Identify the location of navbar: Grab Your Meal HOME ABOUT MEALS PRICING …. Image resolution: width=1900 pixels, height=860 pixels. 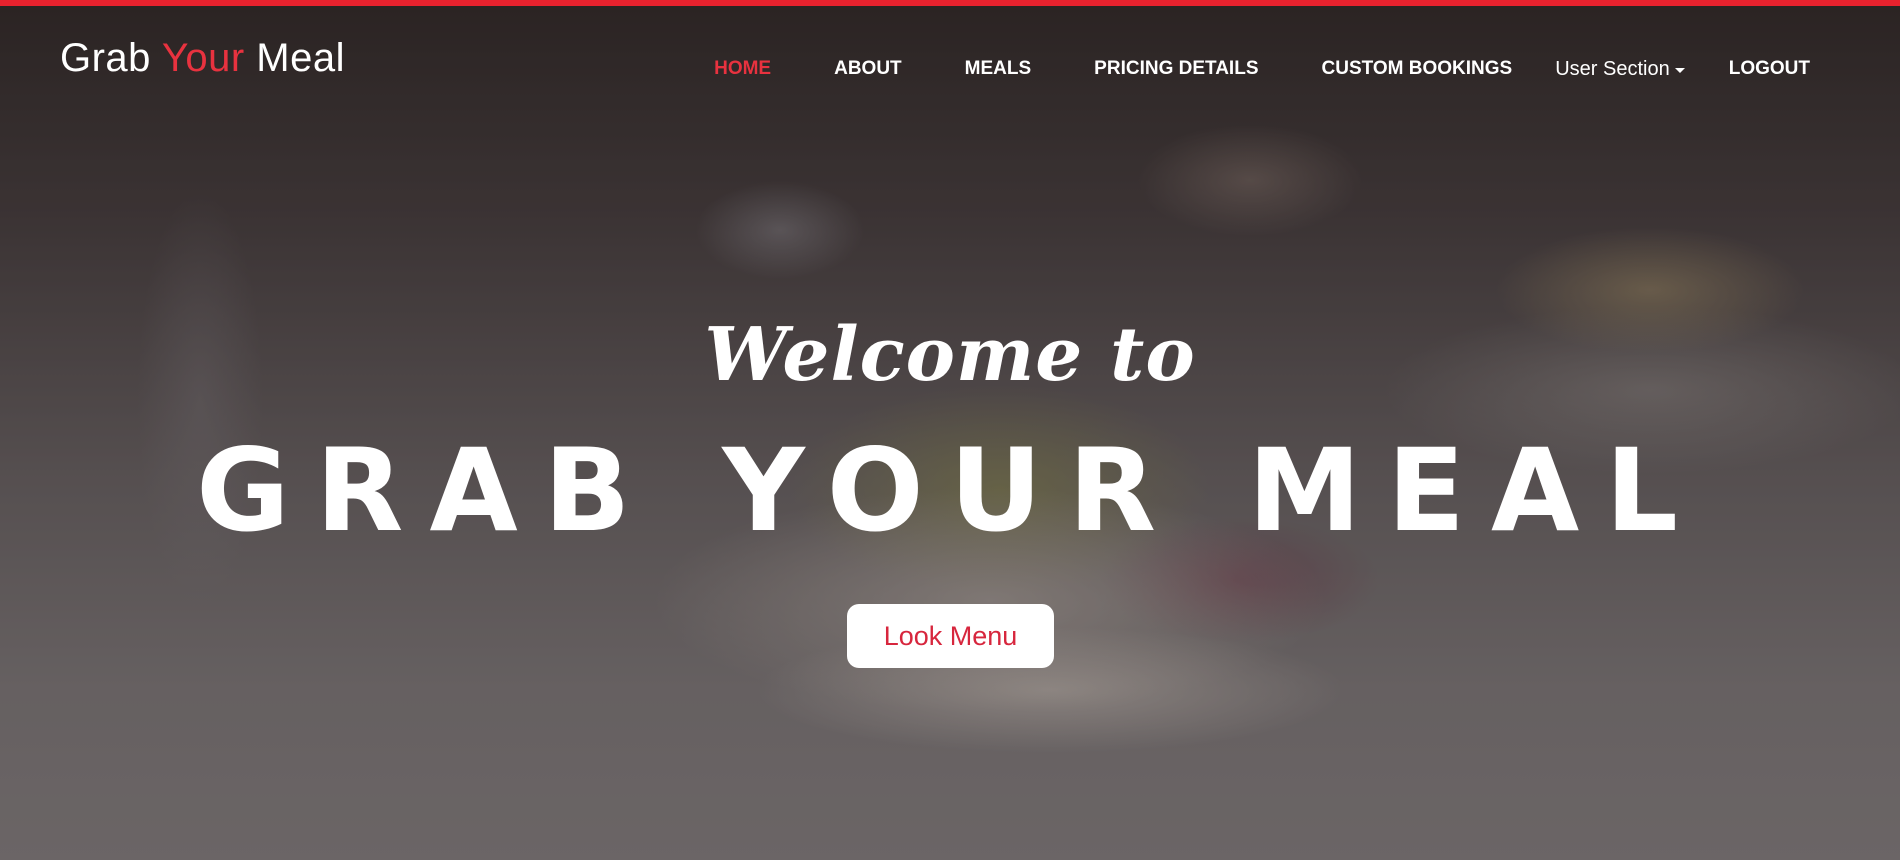
(950, 56).